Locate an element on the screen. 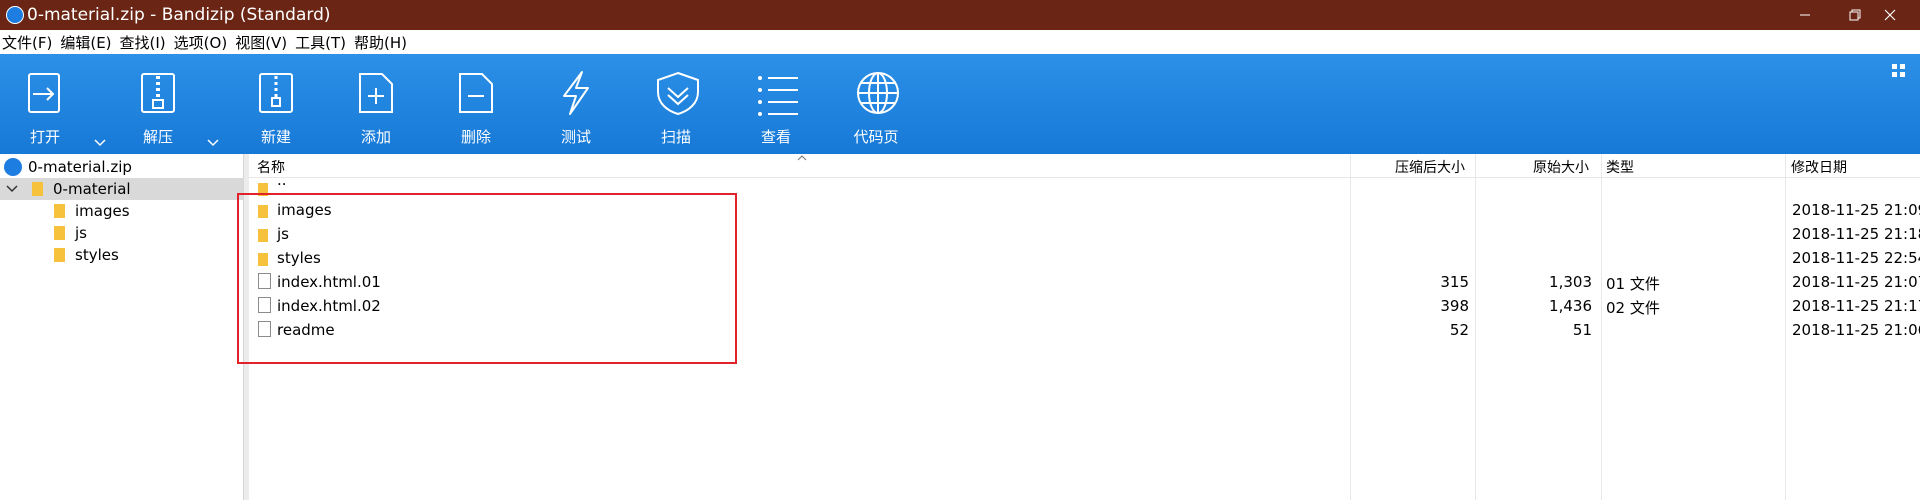 This screenshot has width=1920, height=500. extract-button: 解压 is located at coordinates (158, 104).